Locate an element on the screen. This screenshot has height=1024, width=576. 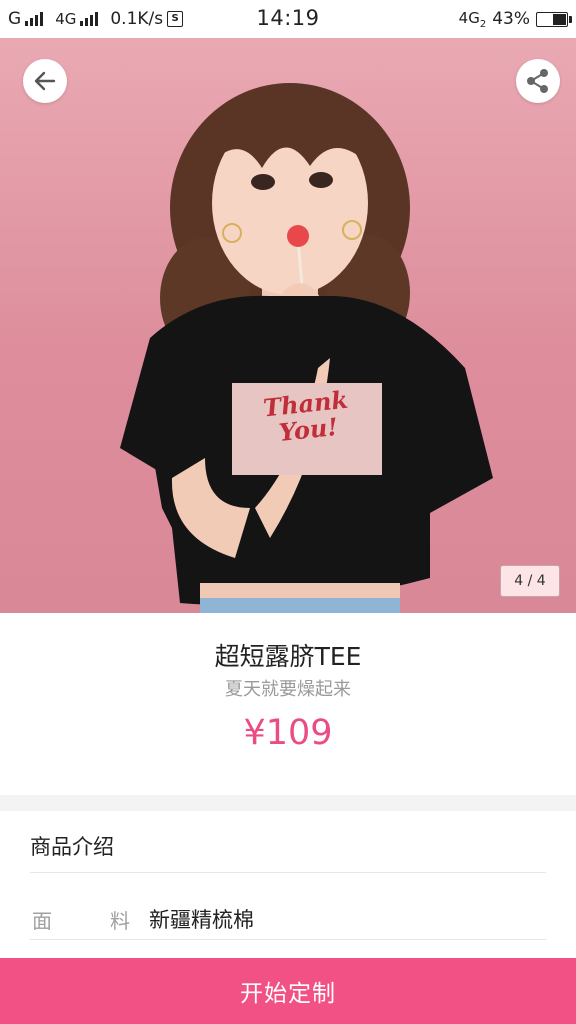
section-heading: 商品介绍 is located at coordinates (72, 847).